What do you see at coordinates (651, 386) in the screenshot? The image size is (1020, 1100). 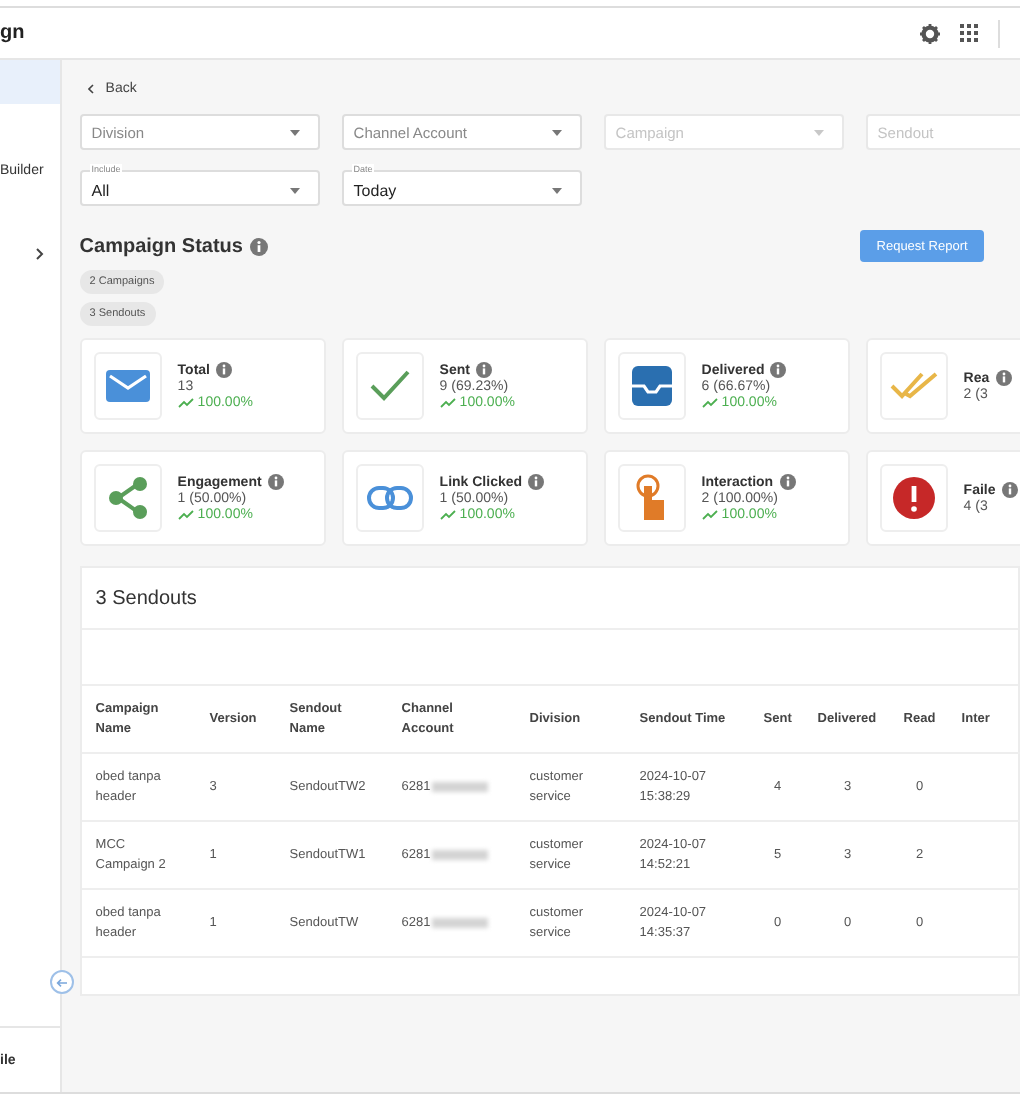 I see `inbox-icon` at bounding box center [651, 386].